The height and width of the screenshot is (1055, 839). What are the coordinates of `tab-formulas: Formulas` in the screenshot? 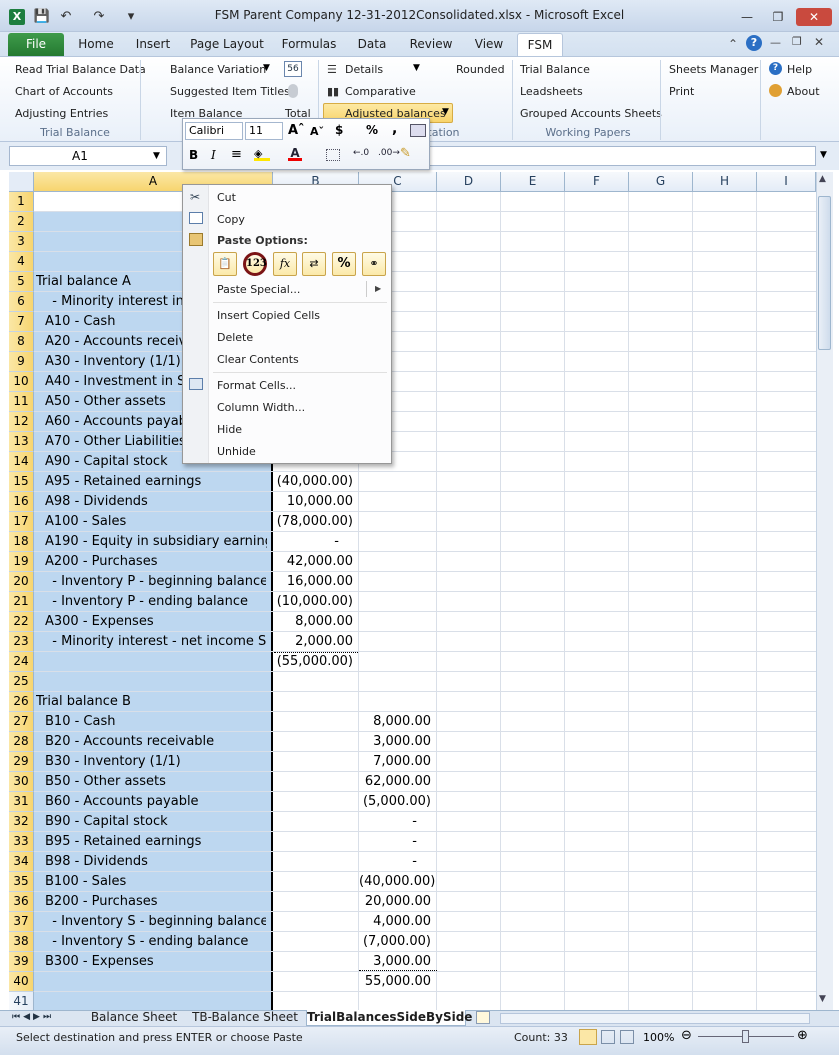 It's located at (309, 44).